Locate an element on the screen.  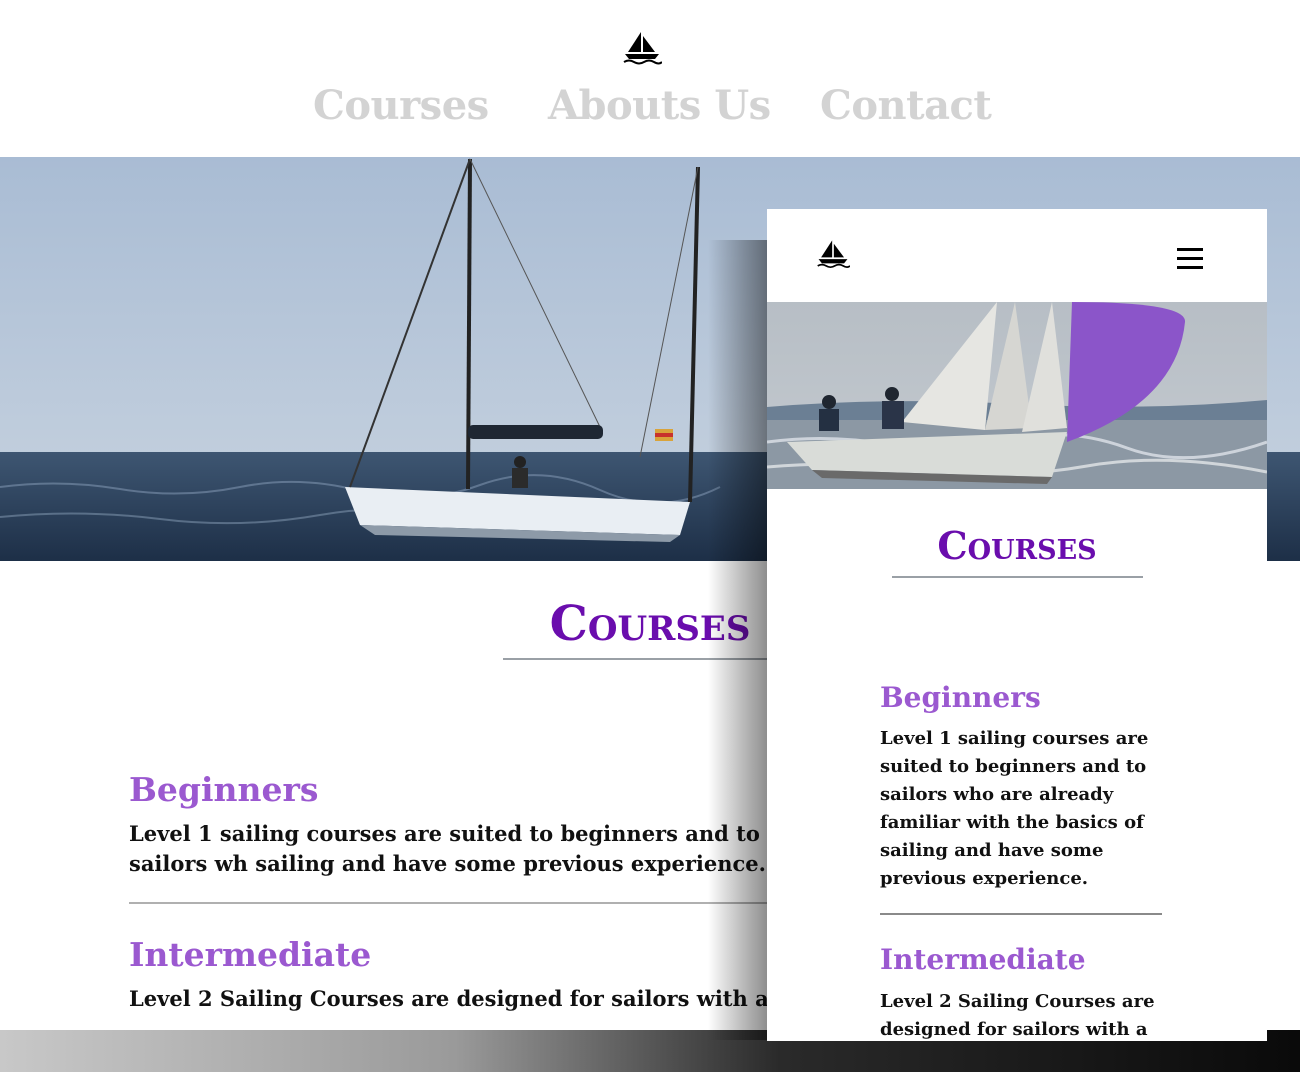
nav-courses-link: Courses is located at coordinates (401, 105).